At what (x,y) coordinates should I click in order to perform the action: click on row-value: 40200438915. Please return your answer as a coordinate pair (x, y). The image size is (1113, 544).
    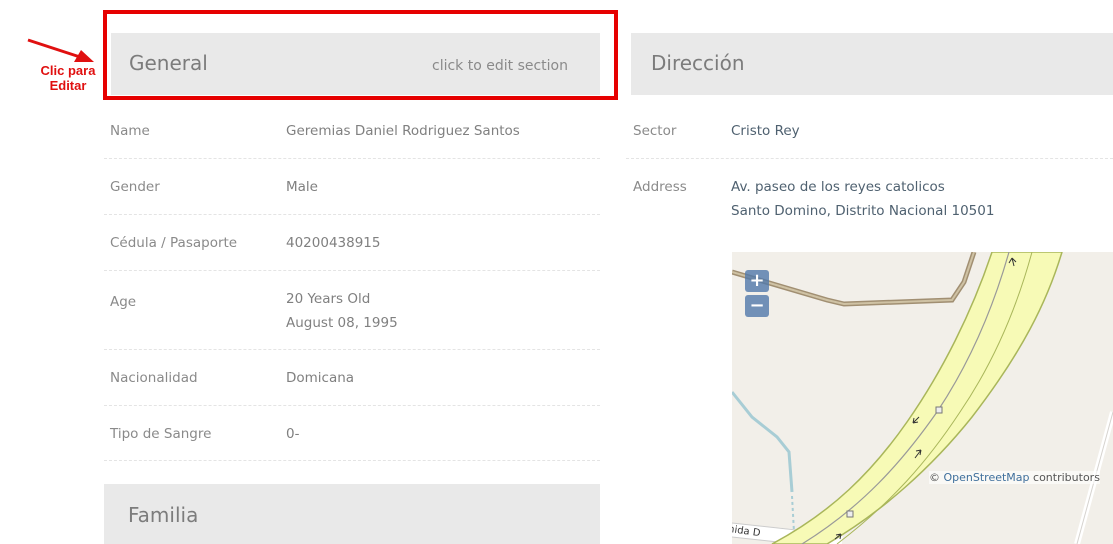
    Looking at the image, I should click on (333, 243).